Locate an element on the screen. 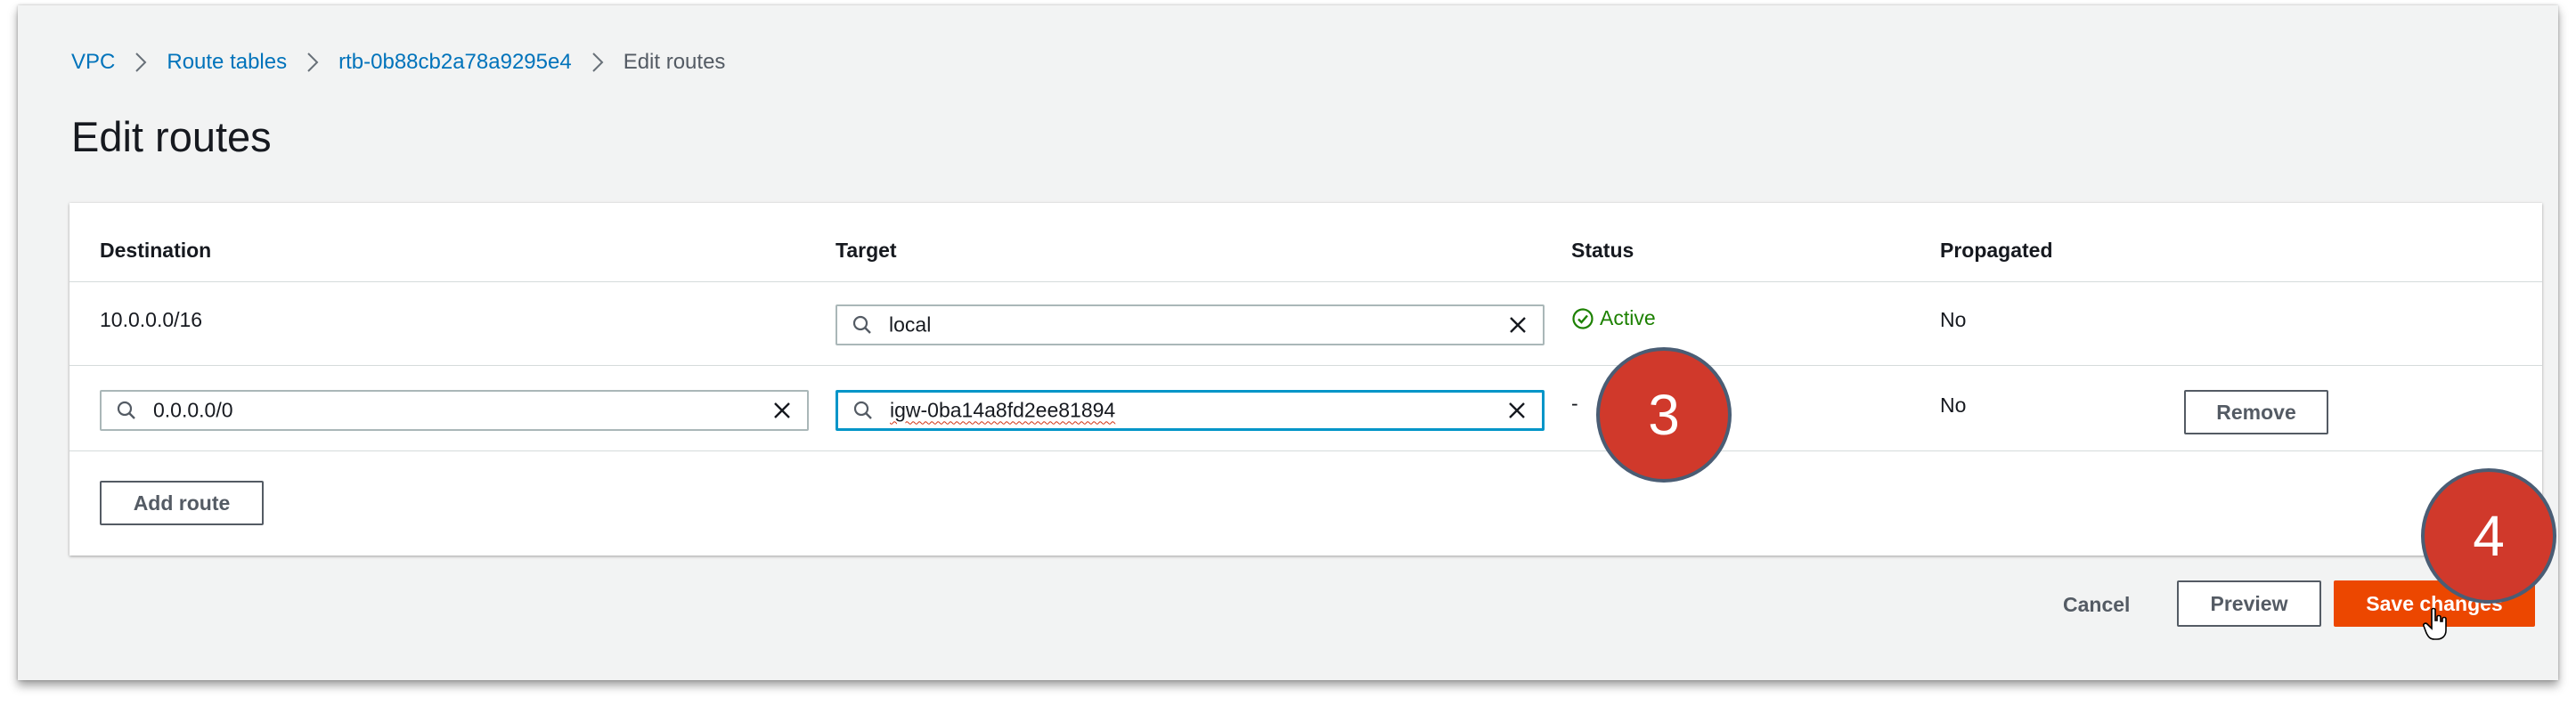 Image resolution: width=2576 pixels, height=714 pixels. header-propagated: Propagated is located at coordinates (1997, 250).